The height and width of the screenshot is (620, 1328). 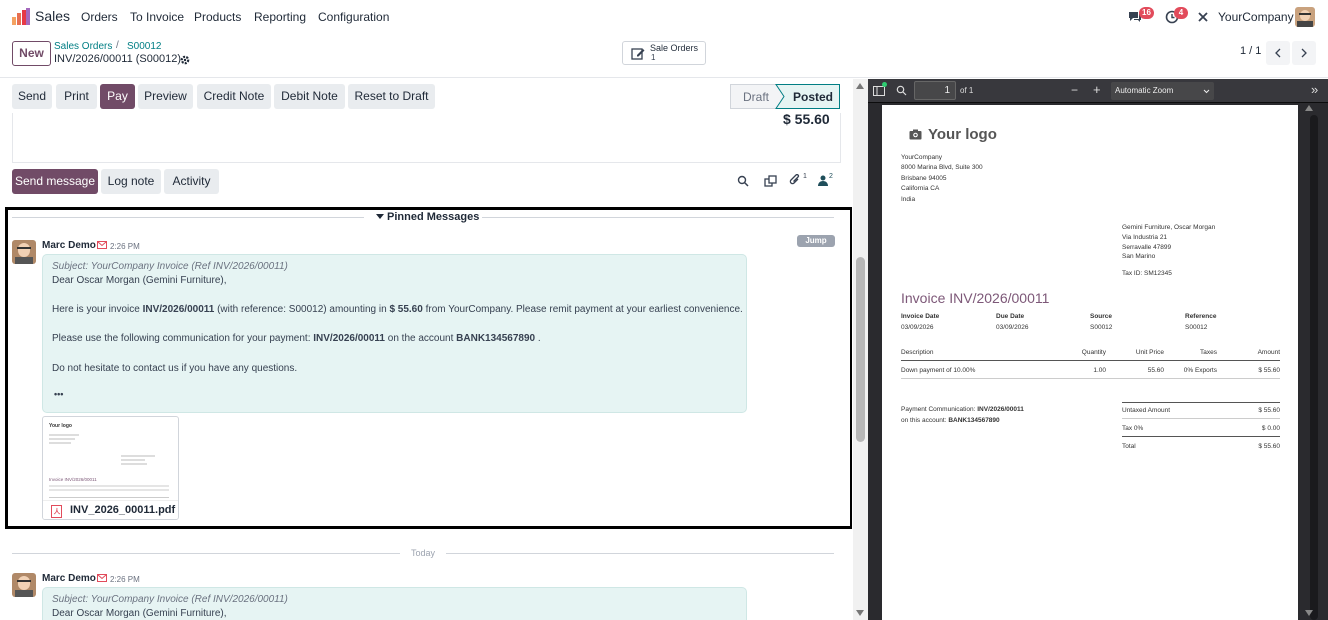 What do you see at coordinates (1314, 89) in the screenshot?
I see `tools-menu-icon: »` at bounding box center [1314, 89].